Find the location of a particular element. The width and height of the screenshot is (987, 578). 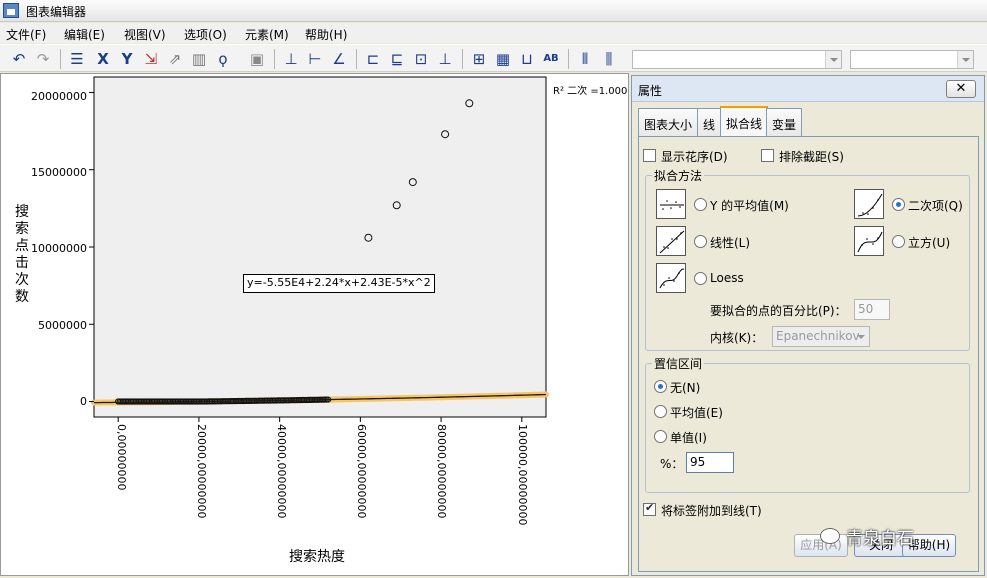

panel-title-bar: 属性 ✕ is located at coordinates (808, 89).